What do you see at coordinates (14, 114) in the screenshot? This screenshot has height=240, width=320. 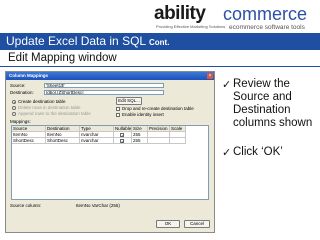 I see `append-rows-radio` at bounding box center [14, 114].